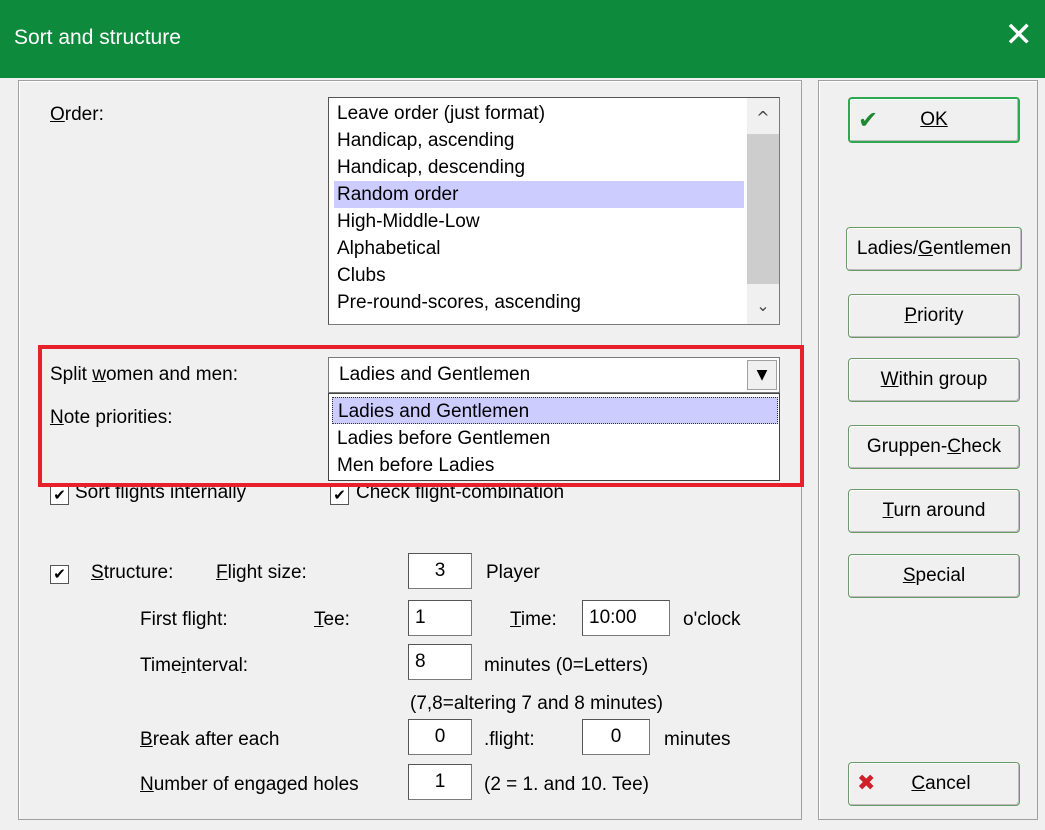 The height and width of the screenshot is (830, 1045). I want to click on scroll-down-icon: ⌄, so click(763, 306).